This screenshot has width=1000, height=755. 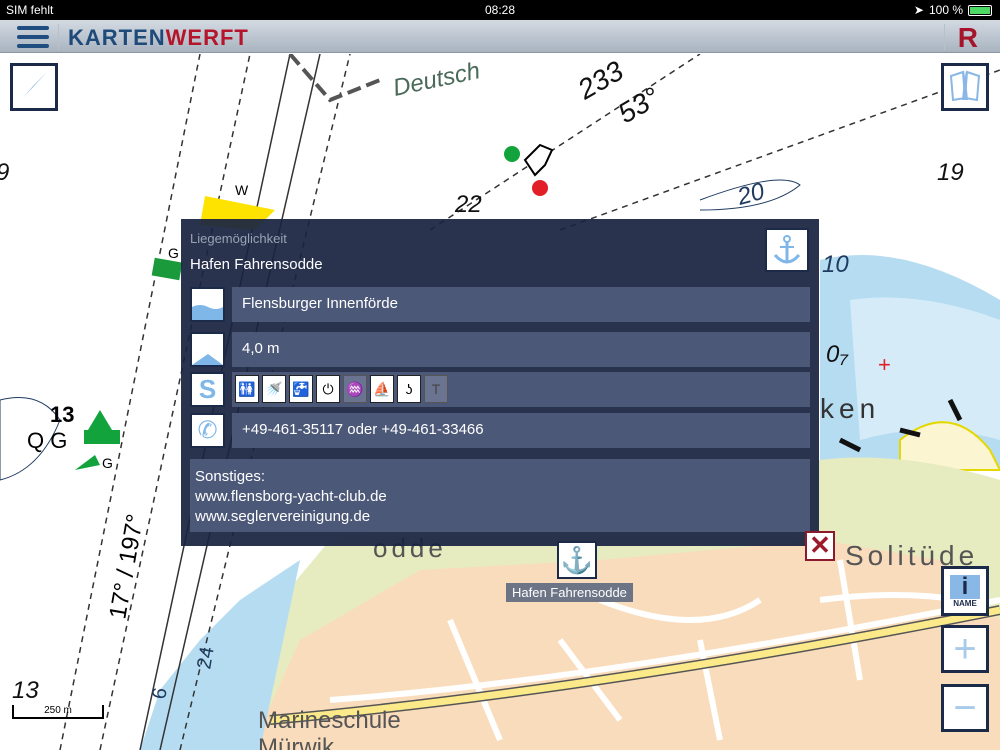 I want to click on svg-text: Q G, so click(x=47, y=440).